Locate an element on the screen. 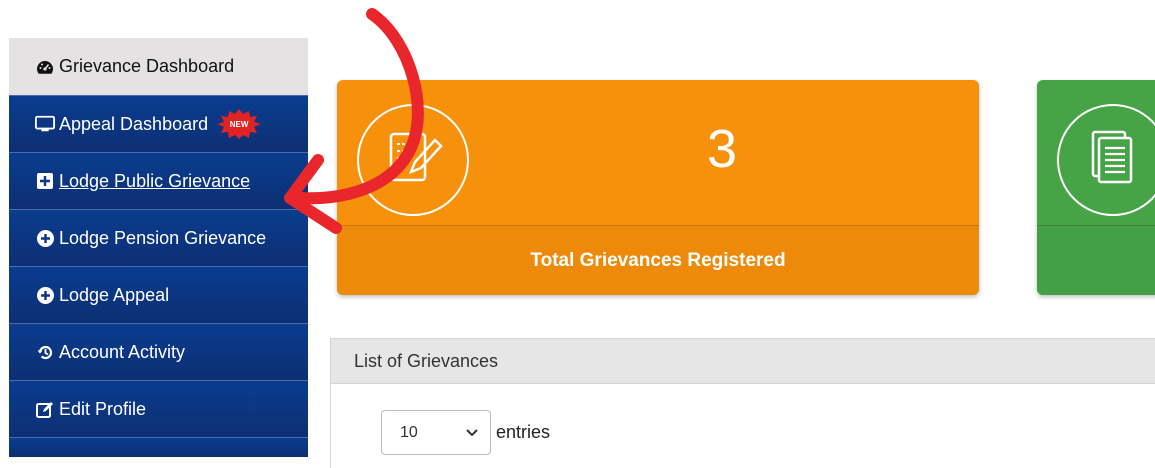 The height and width of the screenshot is (468, 1155). monitor-icon is located at coordinates (45, 124).